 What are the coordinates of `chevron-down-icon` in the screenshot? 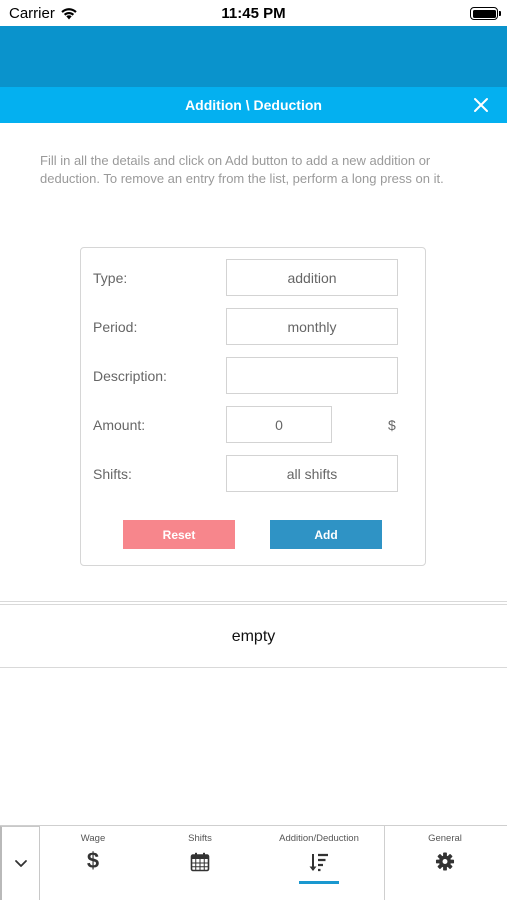 It's located at (20, 863).